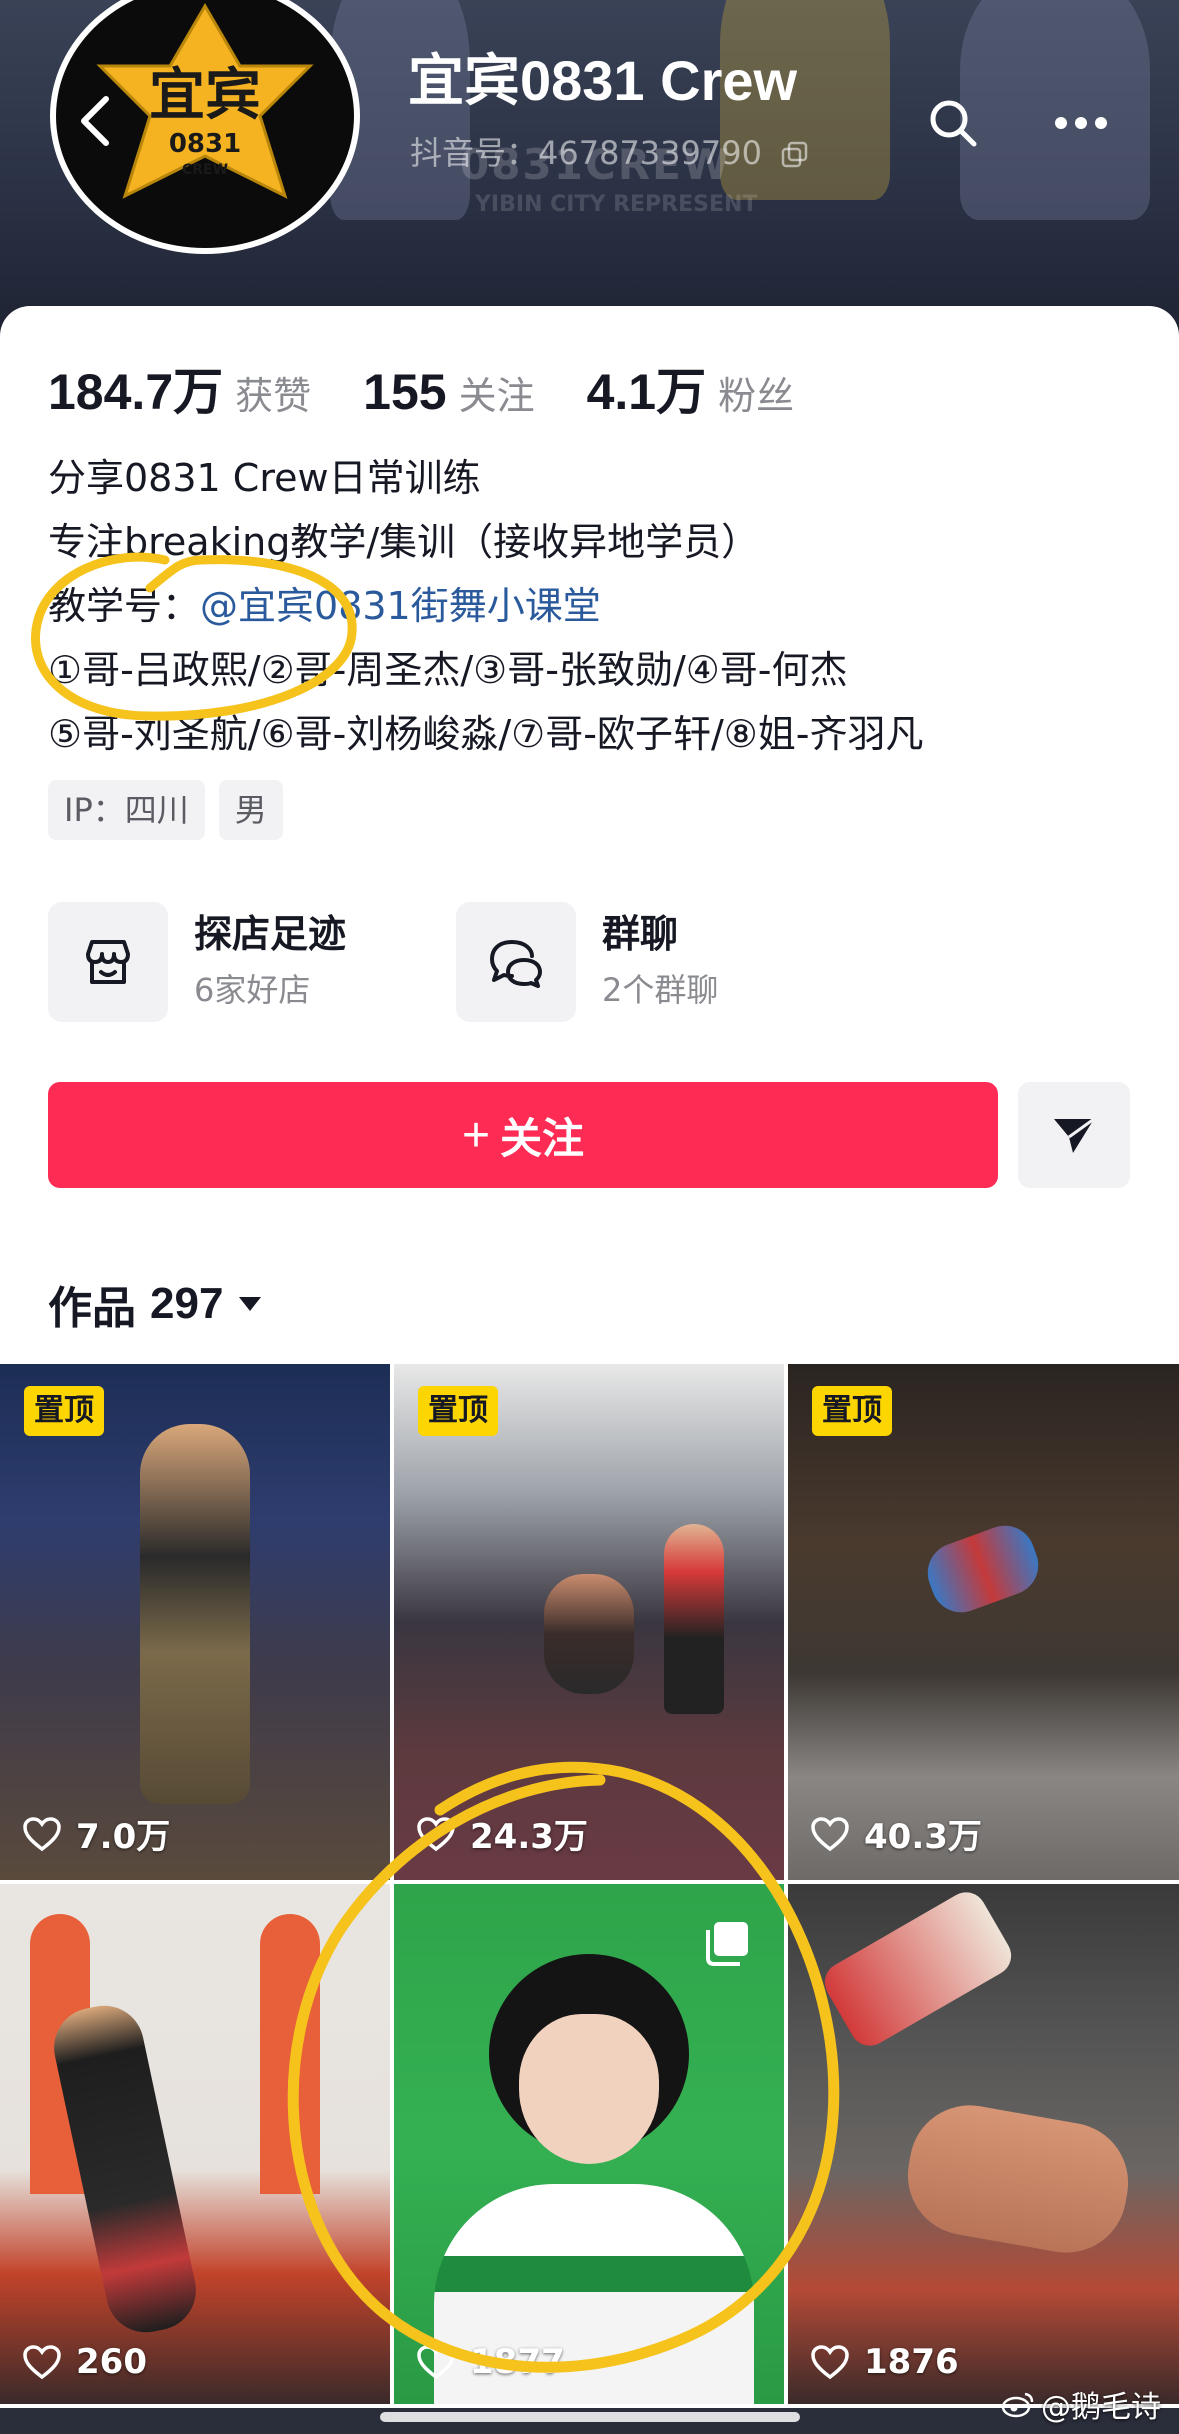 This screenshot has width=1179, height=2434. What do you see at coordinates (195, 2144) in the screenshot?
I see `video-tile: 260` at bounding box center [195, 2144].